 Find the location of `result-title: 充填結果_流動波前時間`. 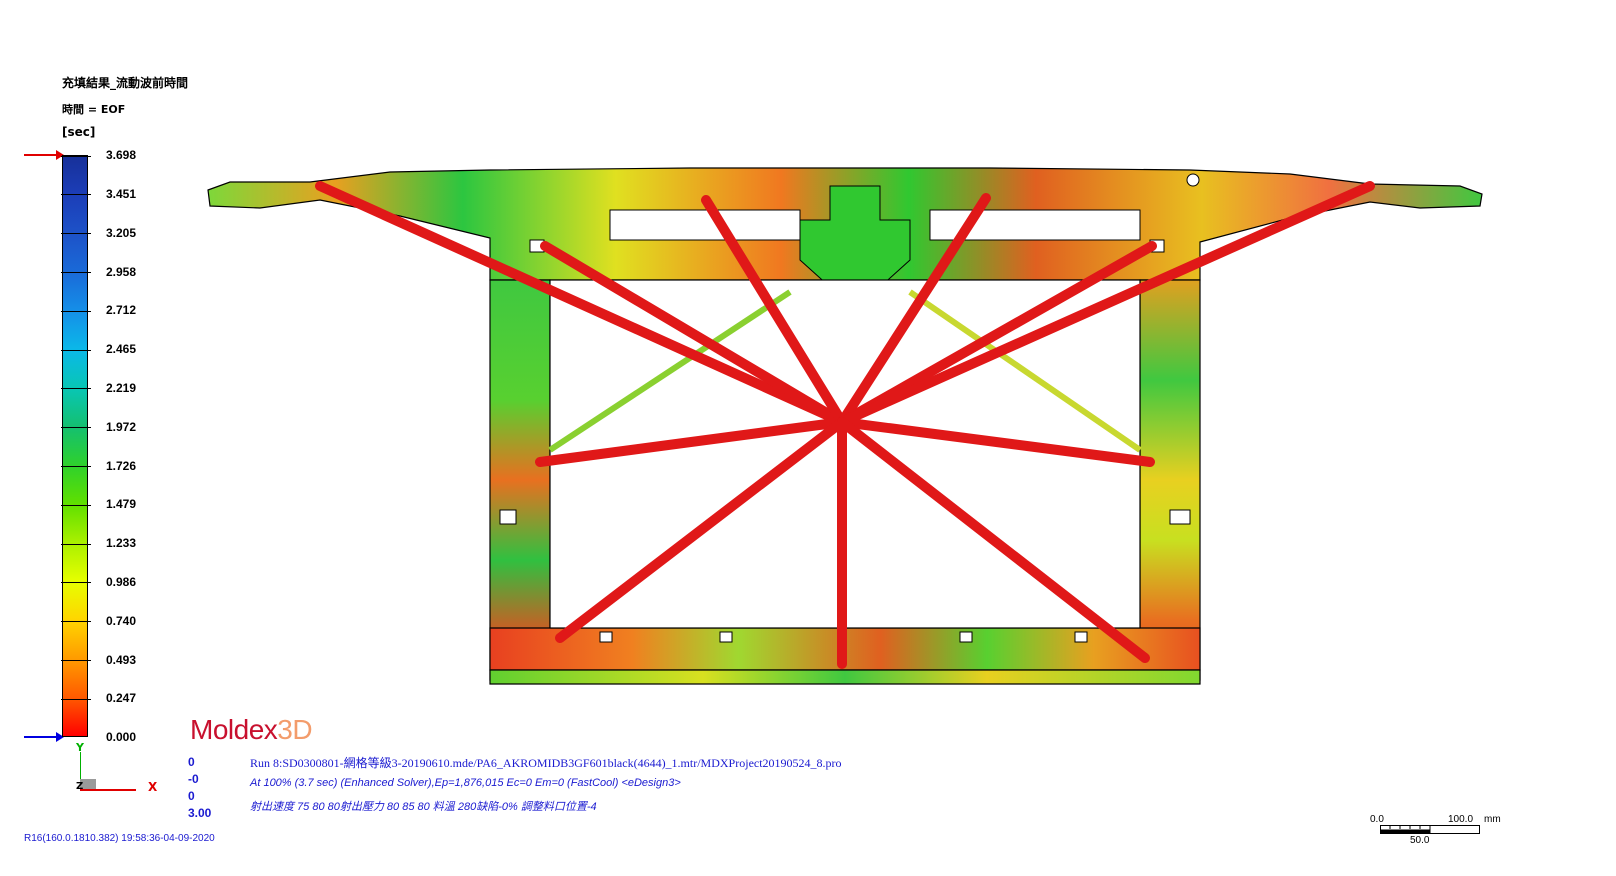

result-title: 充填結果_流動波前時間 is located at coordinates (125, 83).